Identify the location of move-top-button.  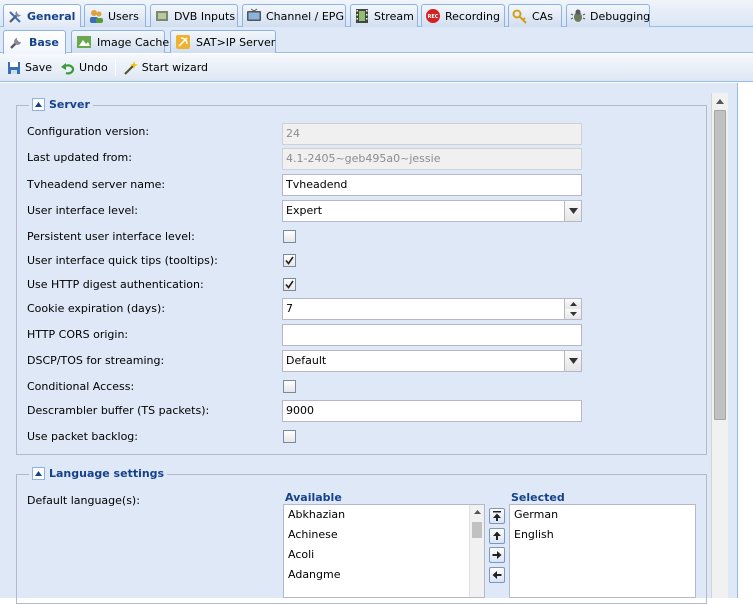
(497, 516).